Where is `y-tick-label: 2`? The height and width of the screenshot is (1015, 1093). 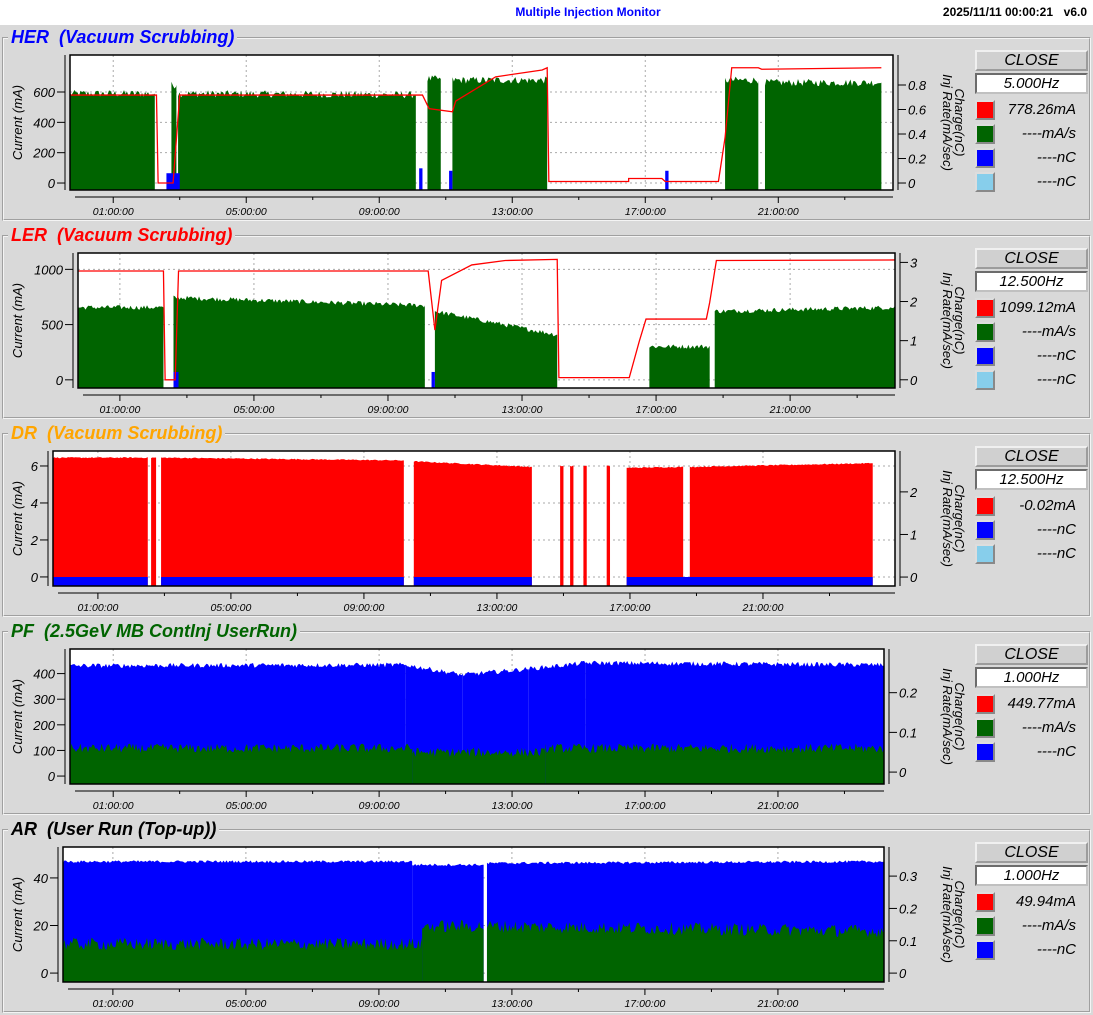
y-tick-label: 2 is located at coordinates (34, 540).